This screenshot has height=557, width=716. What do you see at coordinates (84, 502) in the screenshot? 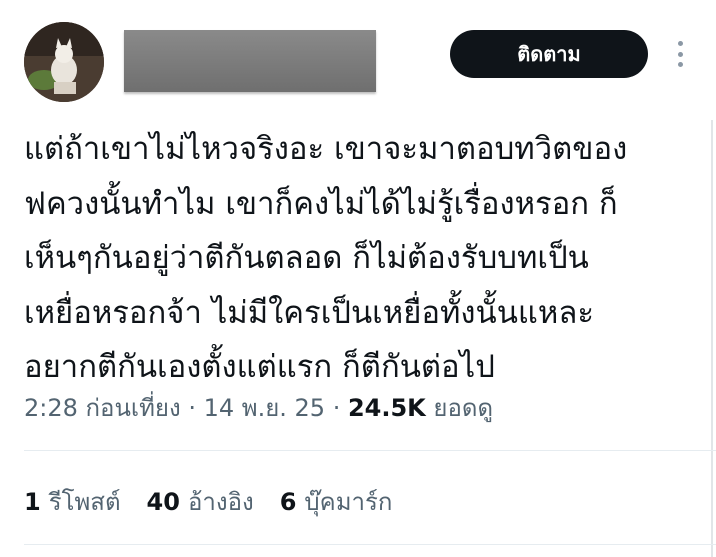
I see `reposts-label: รีโพสต์` at bounding box center [84, 502].